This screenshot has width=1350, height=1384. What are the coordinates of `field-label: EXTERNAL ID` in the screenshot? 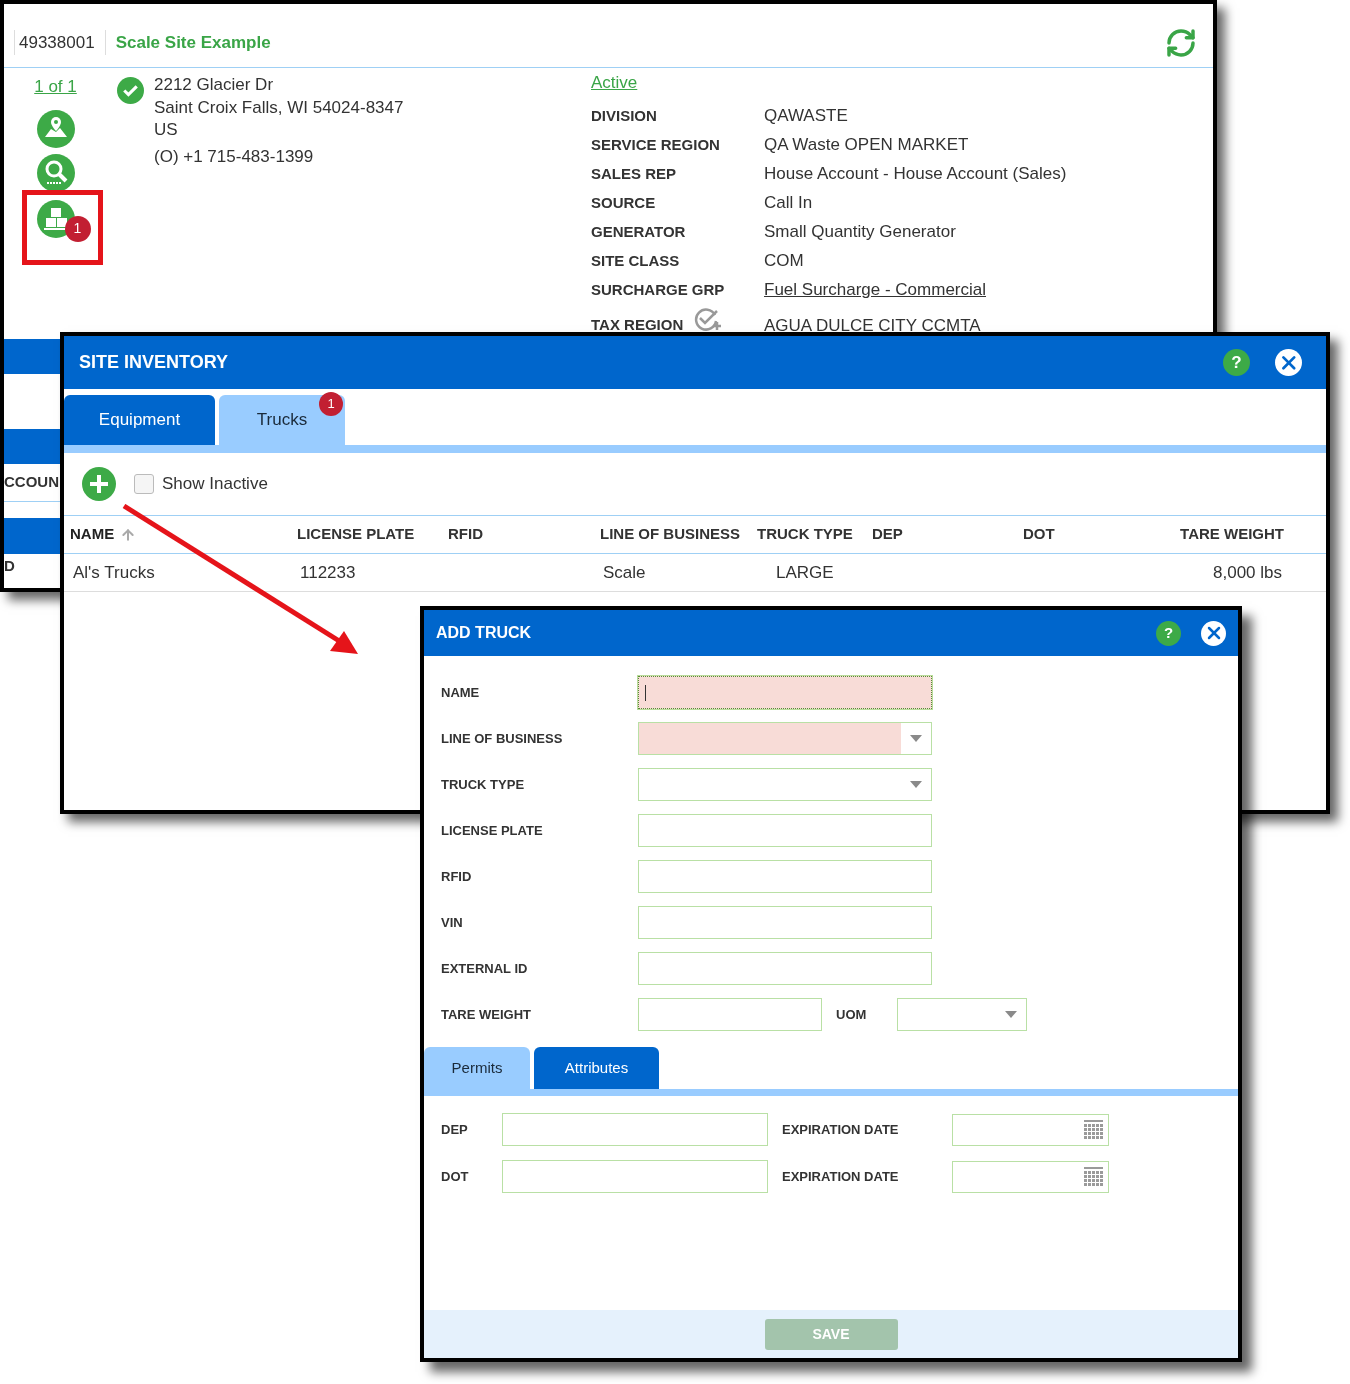 It's located at (485, 968).